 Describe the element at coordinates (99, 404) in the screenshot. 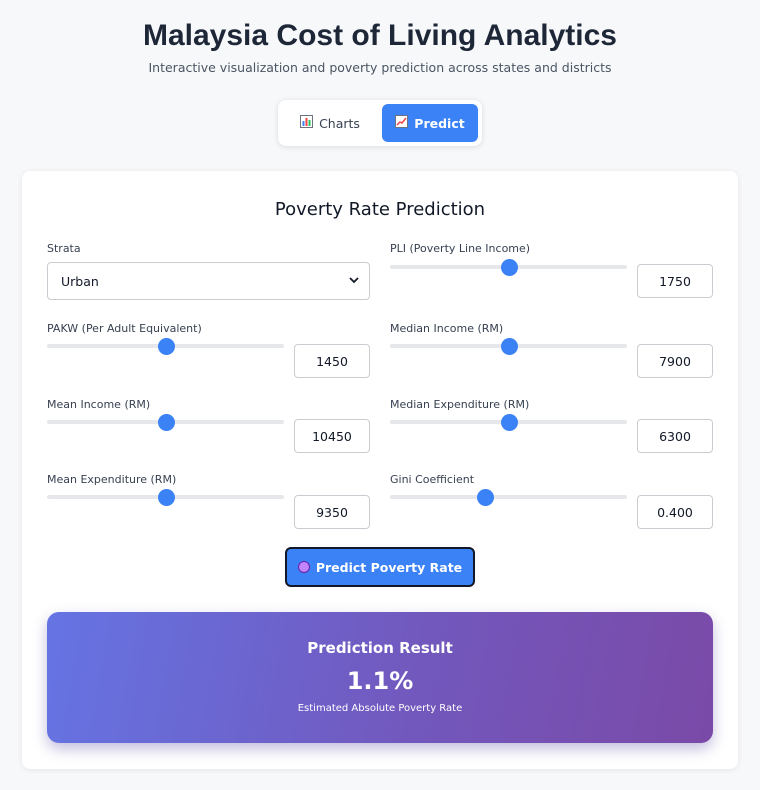

I see `mean-income-label: Mean Income (RM)` at that location.